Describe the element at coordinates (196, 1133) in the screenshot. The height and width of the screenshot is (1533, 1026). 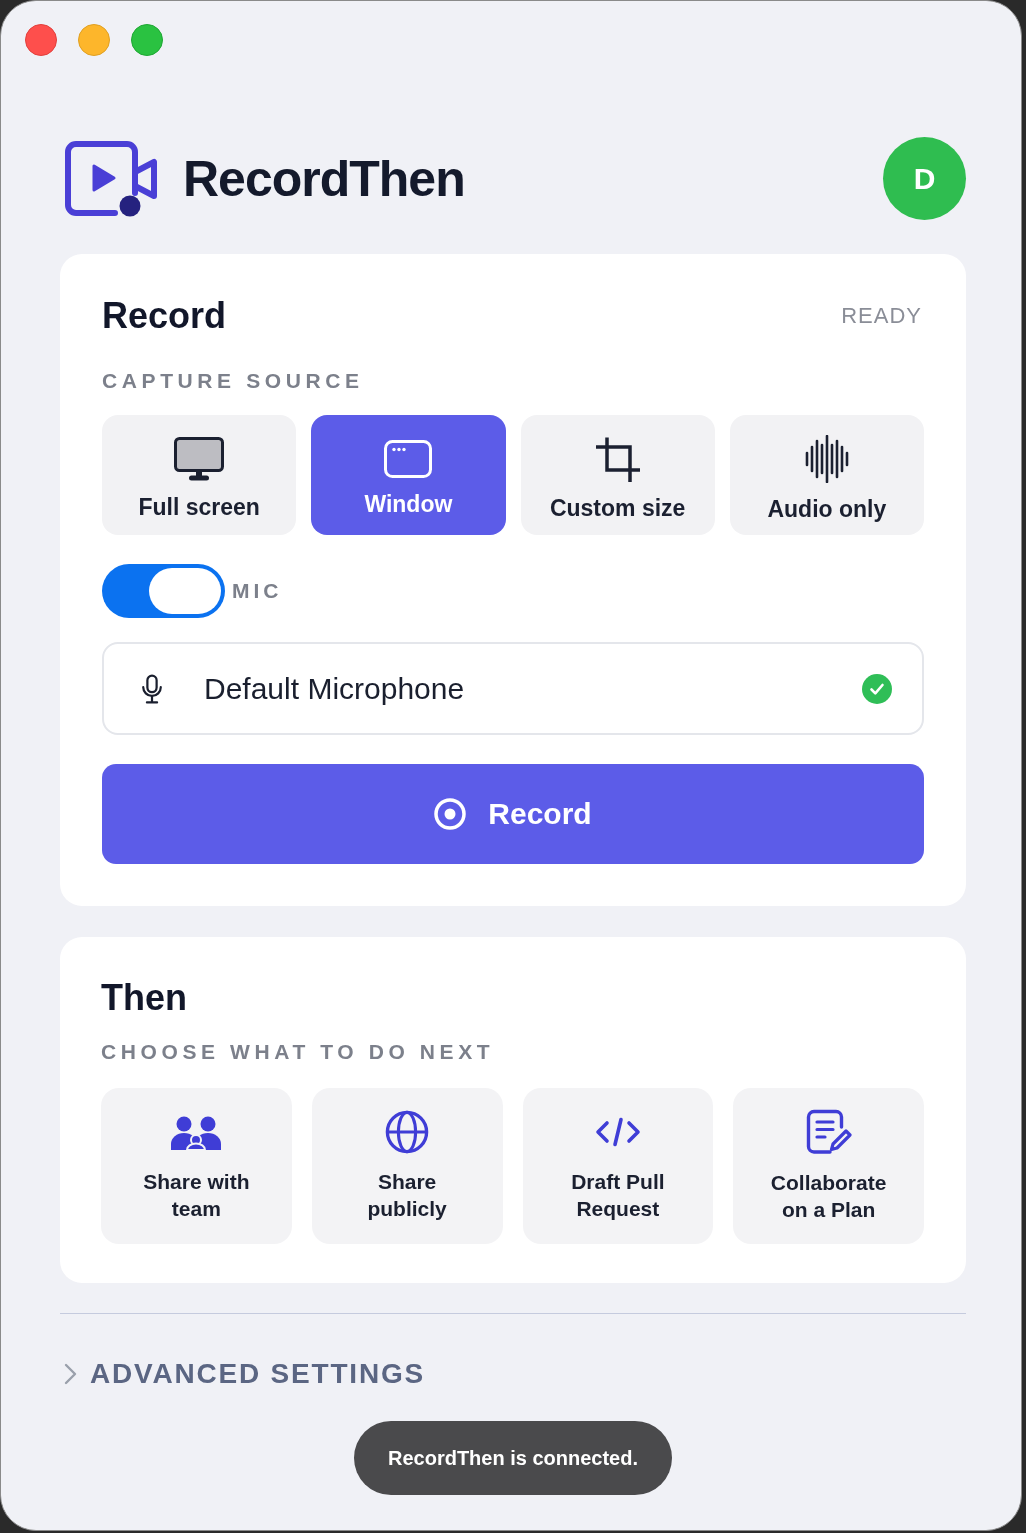
I see `people-icon` at that location.